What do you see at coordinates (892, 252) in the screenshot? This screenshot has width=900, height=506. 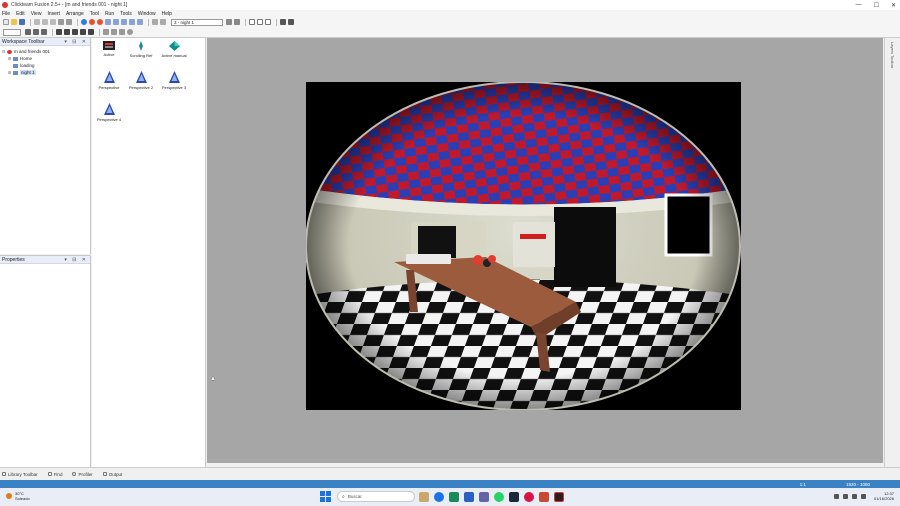 I see `layers-collapsed-strip: Layers Toolbar` at bounding box center [892, 252].